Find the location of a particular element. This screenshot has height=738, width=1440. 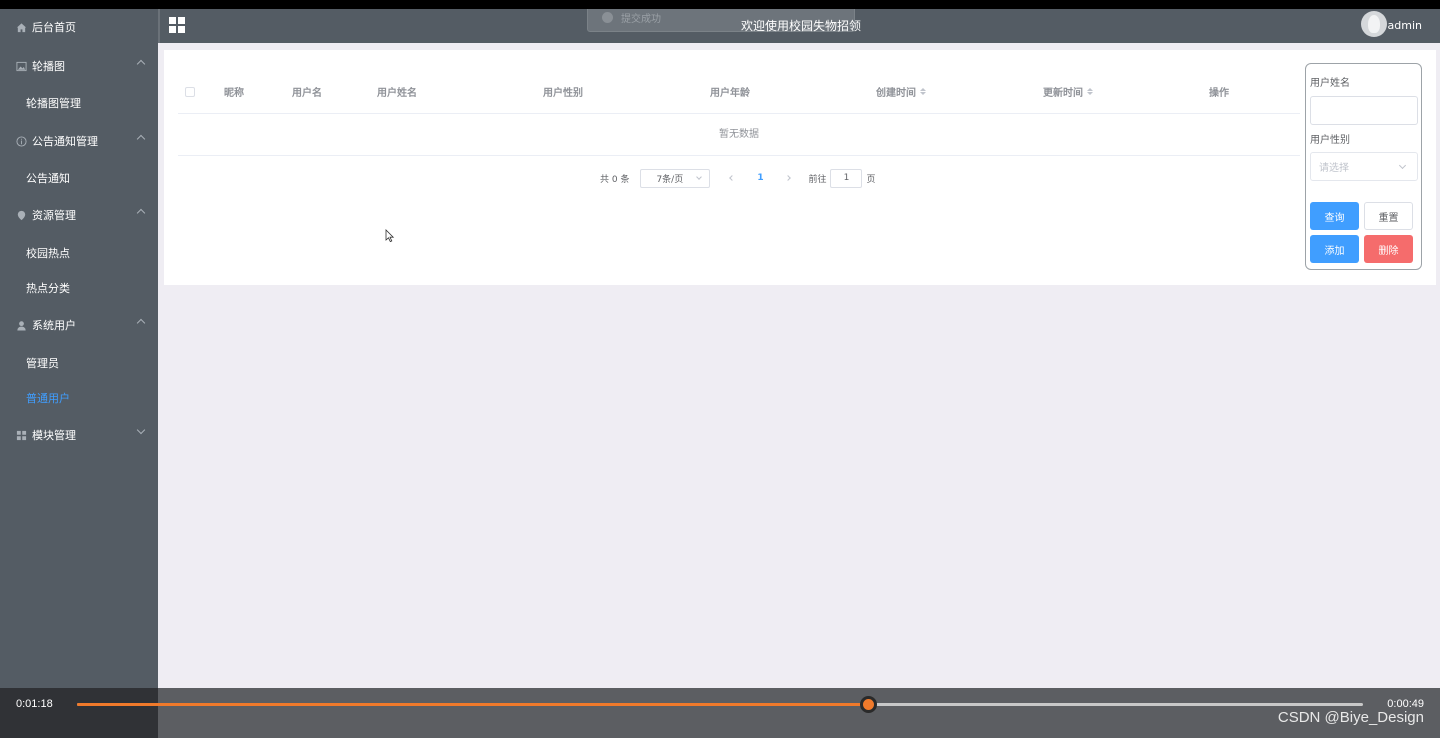

column-header-username: 用户名 is located at coordinates (307, 93).